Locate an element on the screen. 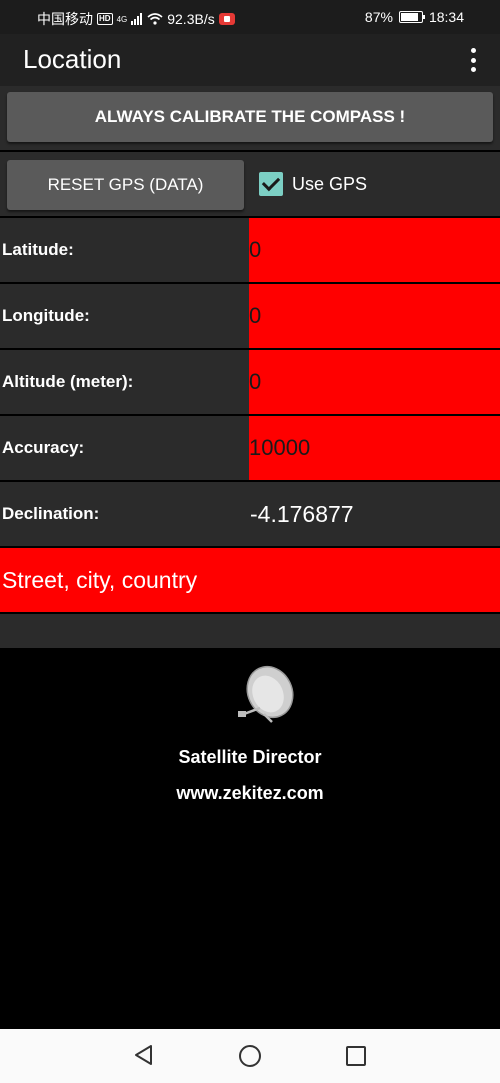 Image resolution: width=500 pixels, height=1083 pixels. calibrate-panel: ALWAYS CALIBRATE THE COMPASS ! is located at coordinates (250, 119).